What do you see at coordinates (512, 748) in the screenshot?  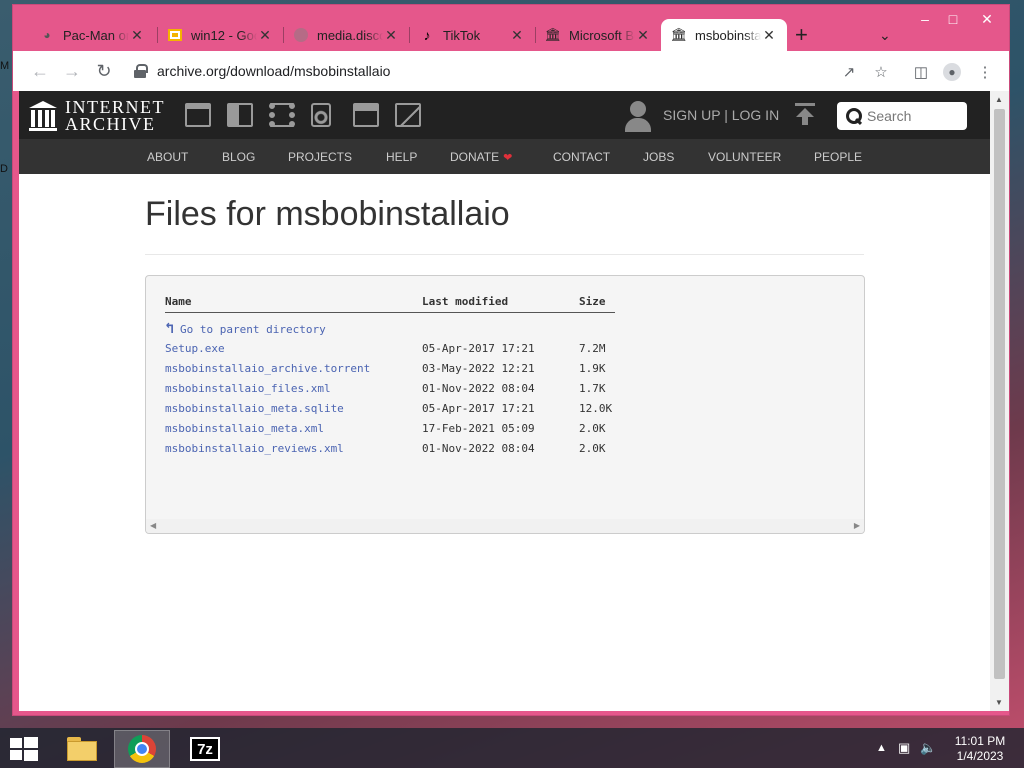 I see `taskbar: 7z ▲ ▣ 🔈 11:01 PM 1/4/2023` at bounding box center [512, 748].